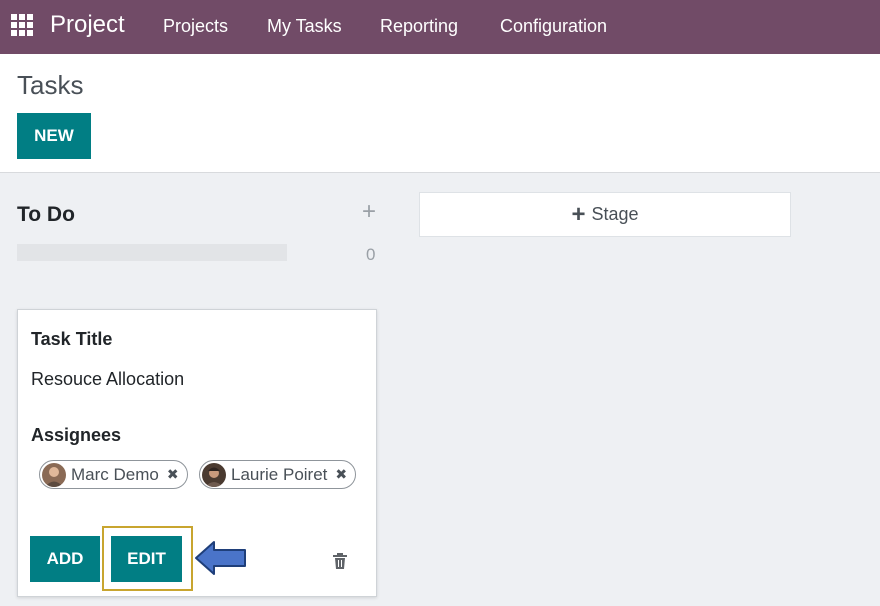 The image size is (880, 606). Describe the element at coordinates (340, 561) in the screenshot. I see `trash-icon` at that location.